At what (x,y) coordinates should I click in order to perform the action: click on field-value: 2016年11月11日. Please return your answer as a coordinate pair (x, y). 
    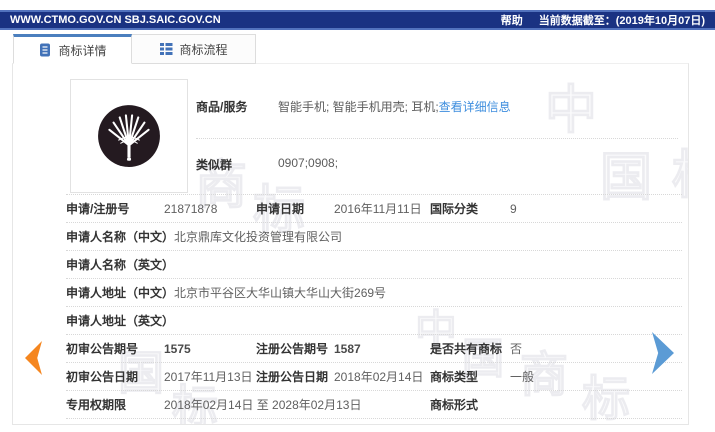
    Looking at the image, I should click on (378, 209).